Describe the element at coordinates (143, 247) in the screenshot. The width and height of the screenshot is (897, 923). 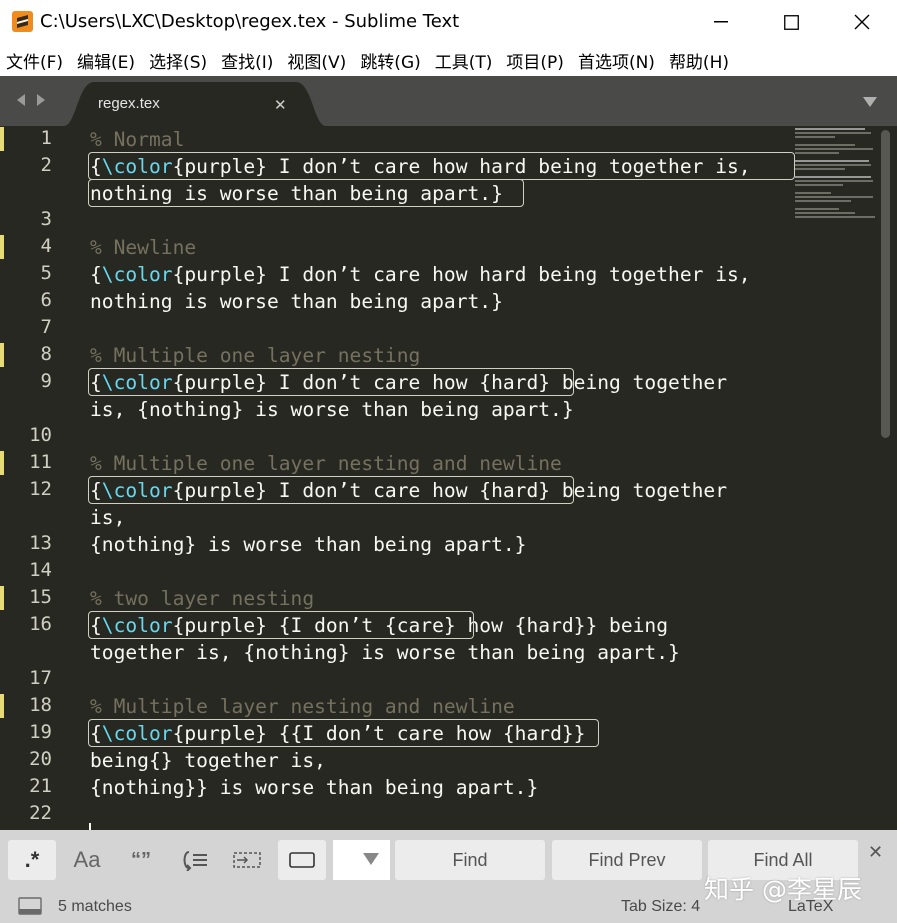
I see `code-line: % Newline` at that location.